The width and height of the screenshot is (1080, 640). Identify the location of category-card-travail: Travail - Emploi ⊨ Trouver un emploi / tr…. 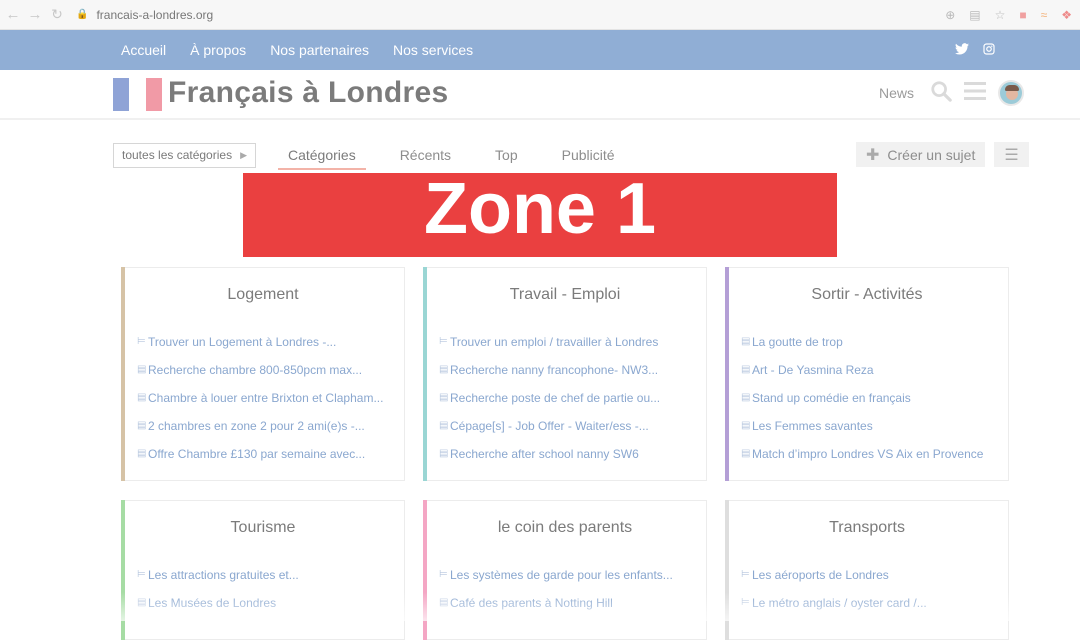
(565, 374).